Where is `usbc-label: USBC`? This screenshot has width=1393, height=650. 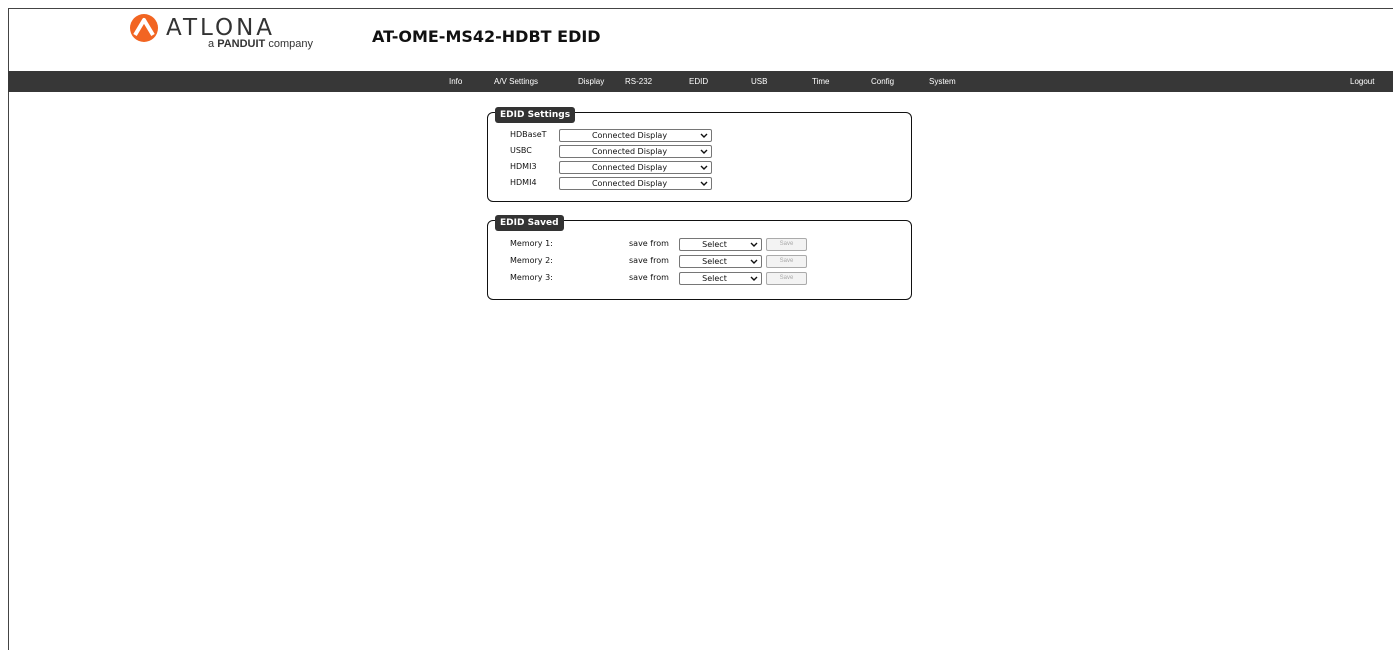 usbc-label: USBC is located at coordinates (521, 150).